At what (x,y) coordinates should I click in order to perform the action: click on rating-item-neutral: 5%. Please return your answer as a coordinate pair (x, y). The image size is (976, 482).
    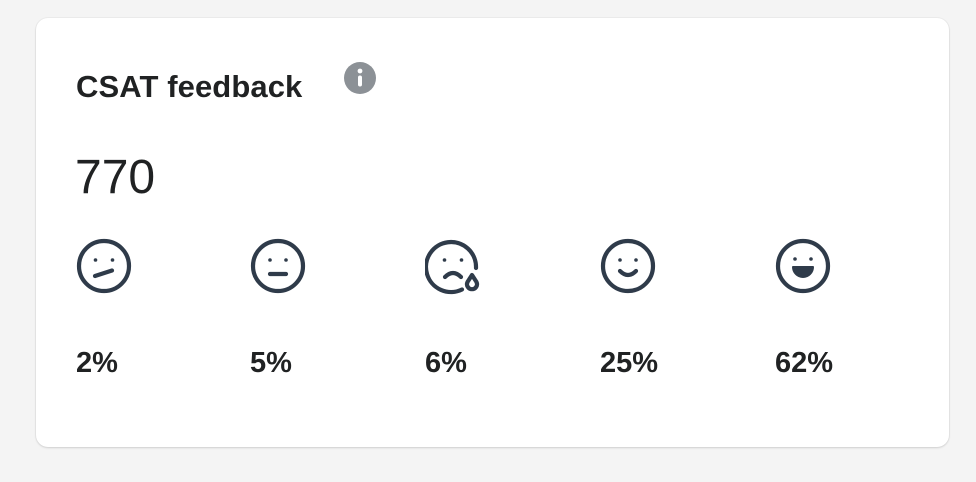
    Looking at the image, I should click on (310, 308).